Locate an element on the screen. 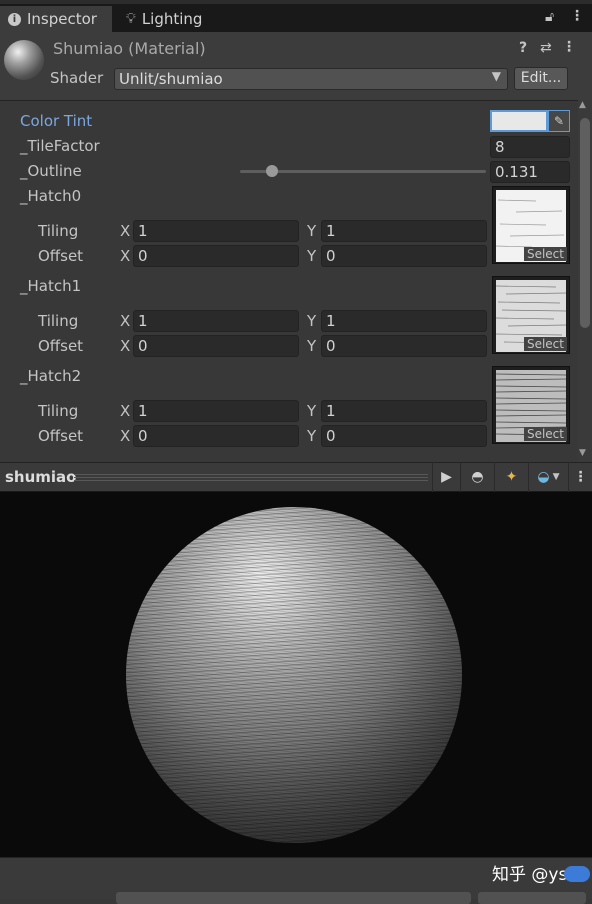  asset-bundle-dropdown is located at coordinates (293, 898).